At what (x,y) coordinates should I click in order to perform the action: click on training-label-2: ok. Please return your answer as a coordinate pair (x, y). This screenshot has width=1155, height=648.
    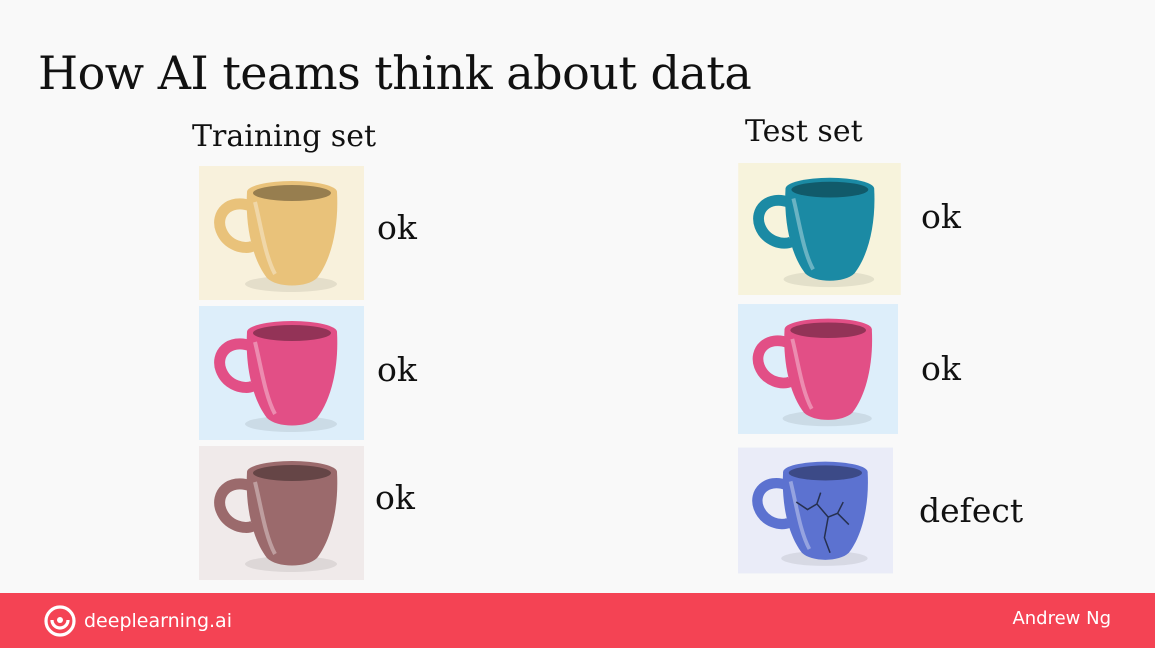
    Looking at the image, I should click on (397, 369).